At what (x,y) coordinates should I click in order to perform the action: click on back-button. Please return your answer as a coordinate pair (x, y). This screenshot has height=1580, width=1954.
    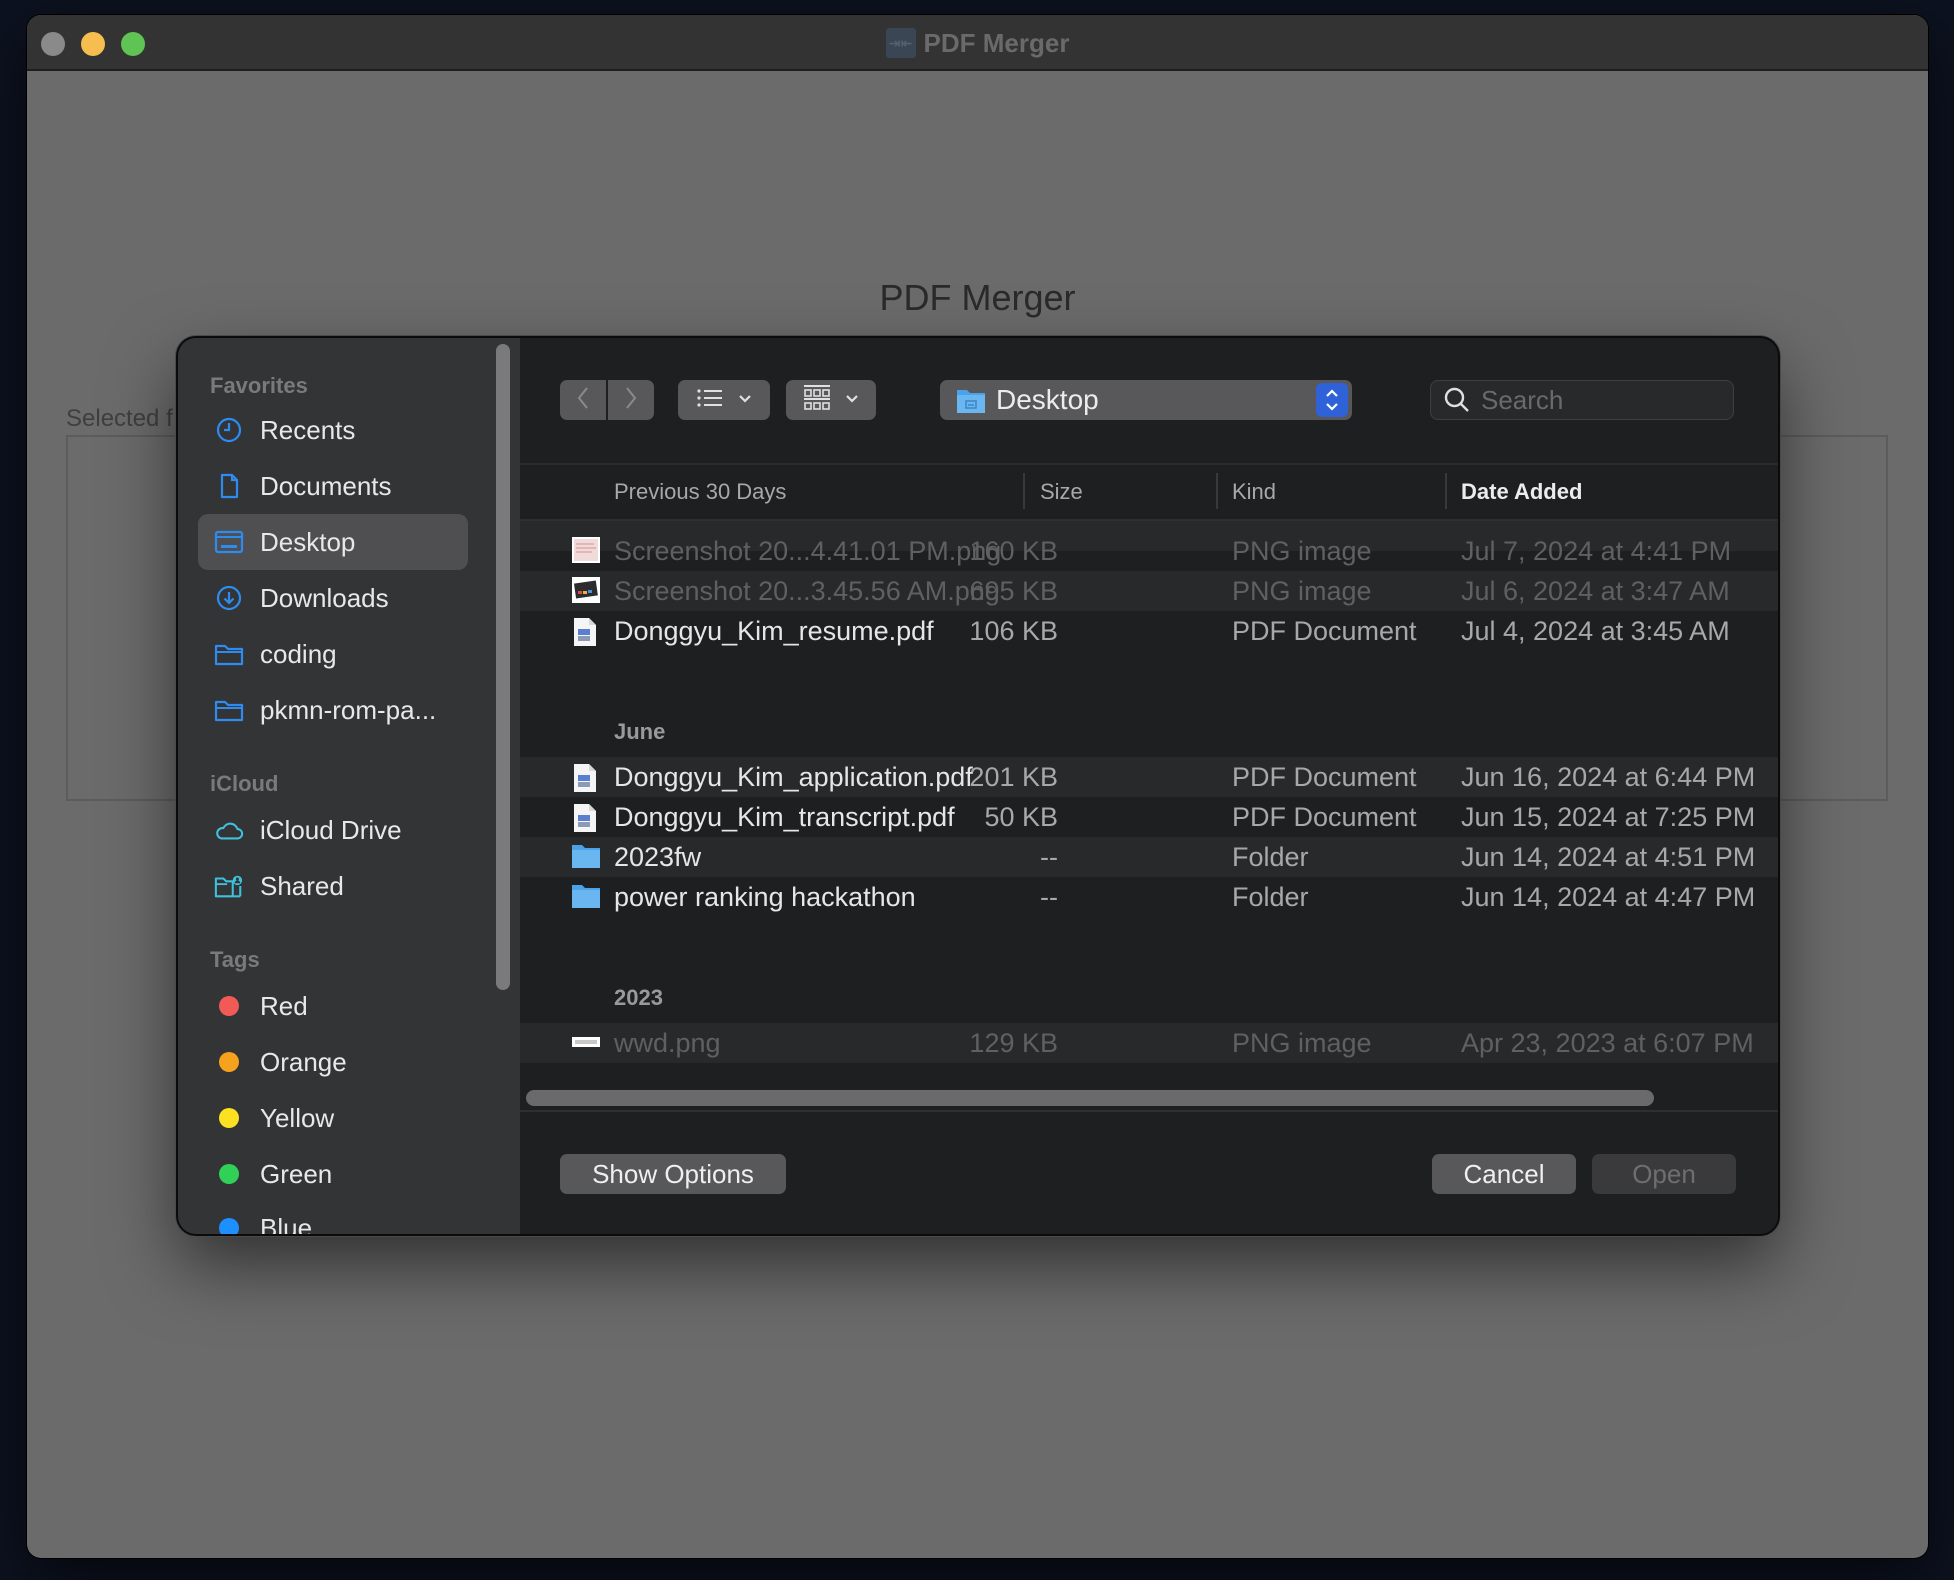
    Looking at the image, I should click on (583, 400).